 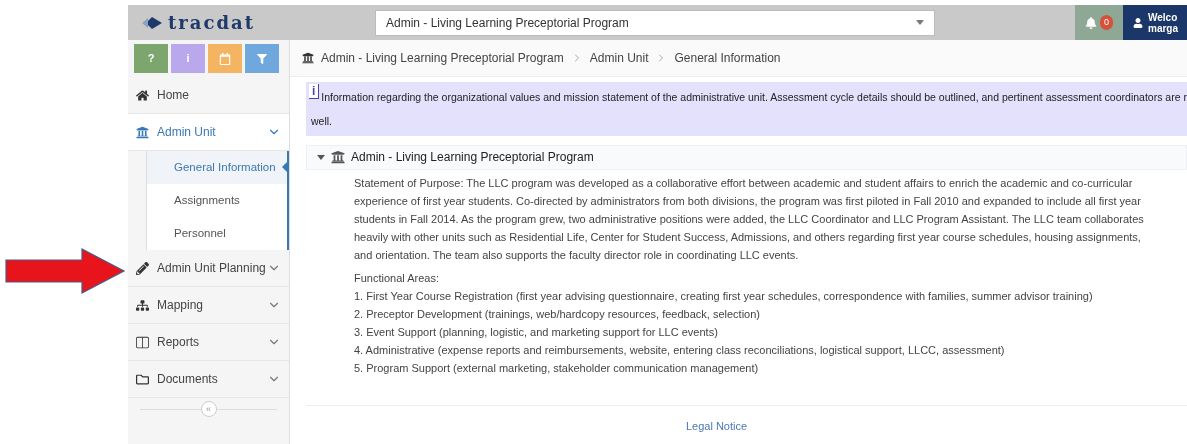 I want to click on logo: tracdat, so click(x=211, y=23).